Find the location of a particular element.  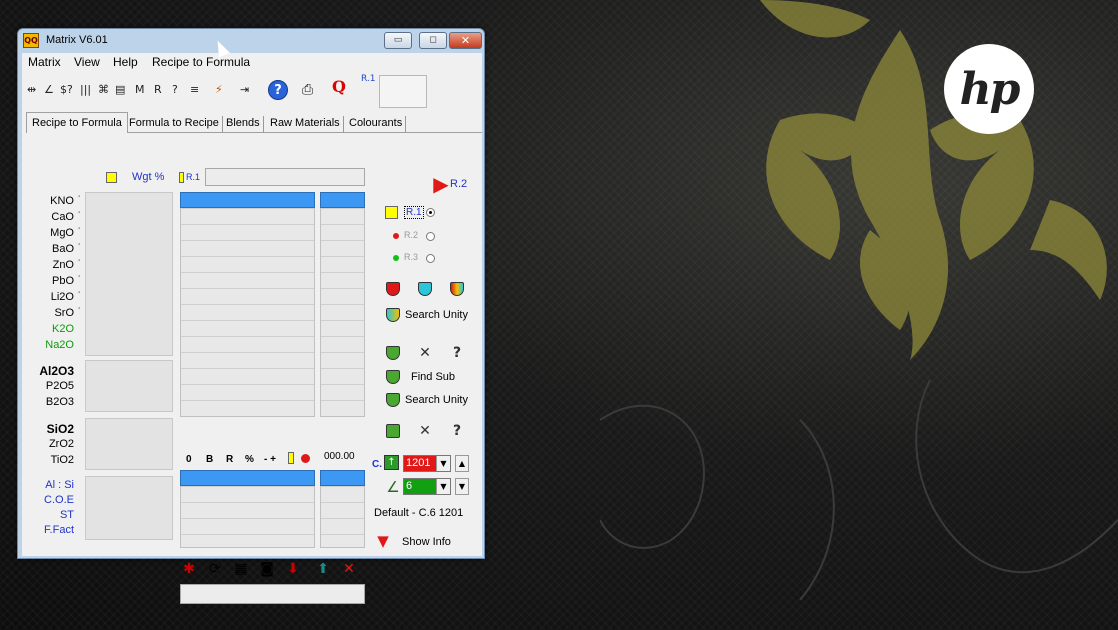

toolbar-lightning-icon: ⚡ is located at coordinates (219, 90).